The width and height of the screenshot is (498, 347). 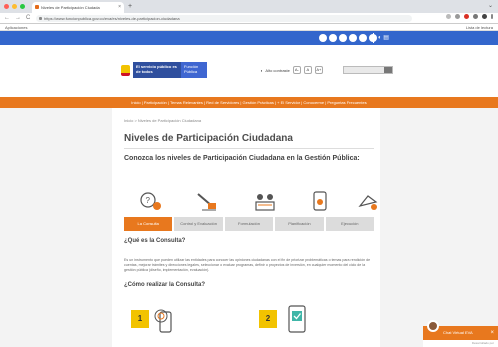 What do you see at coordinates (148, 224) in the screenshot?
I see `tab-consulta: La Consulta` at bounding box center [148, 224].